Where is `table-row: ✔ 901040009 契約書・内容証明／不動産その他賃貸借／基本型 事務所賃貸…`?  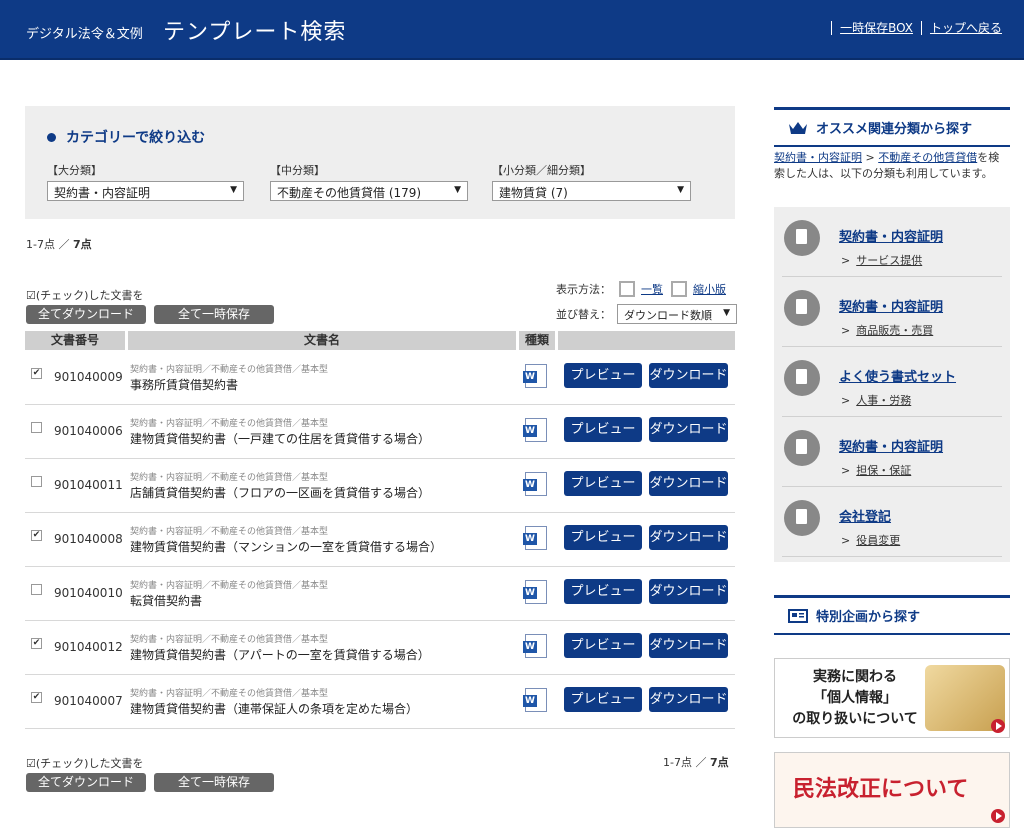 table-row: ✔ 901040009 契約書・内容証明／不動産その他賃貸借／基本型 事務所賃貸… is located at coordinates (380, 378).